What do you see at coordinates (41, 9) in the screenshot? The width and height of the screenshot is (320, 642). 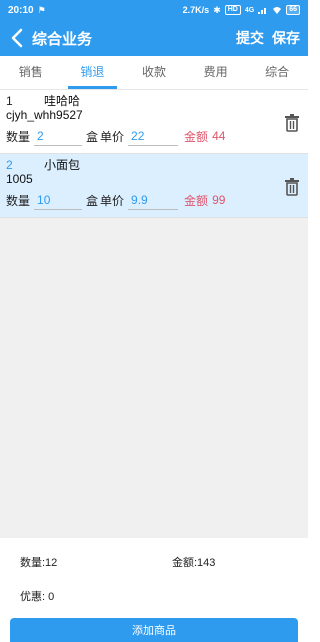 I see `notification-icon: ⚑` at bounding box center [41, 9].